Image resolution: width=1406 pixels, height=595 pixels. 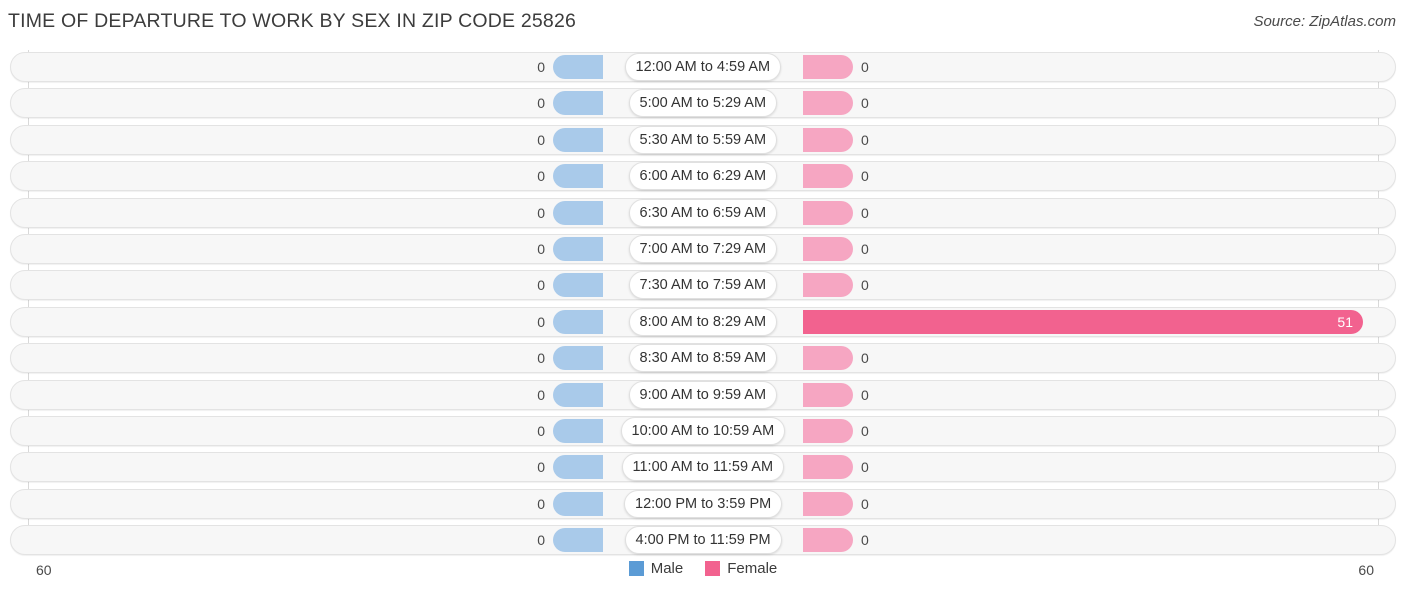 I want to click on table-row: 0 0 8:30 AM to 8:59 AM, so click(x=703, y=358).